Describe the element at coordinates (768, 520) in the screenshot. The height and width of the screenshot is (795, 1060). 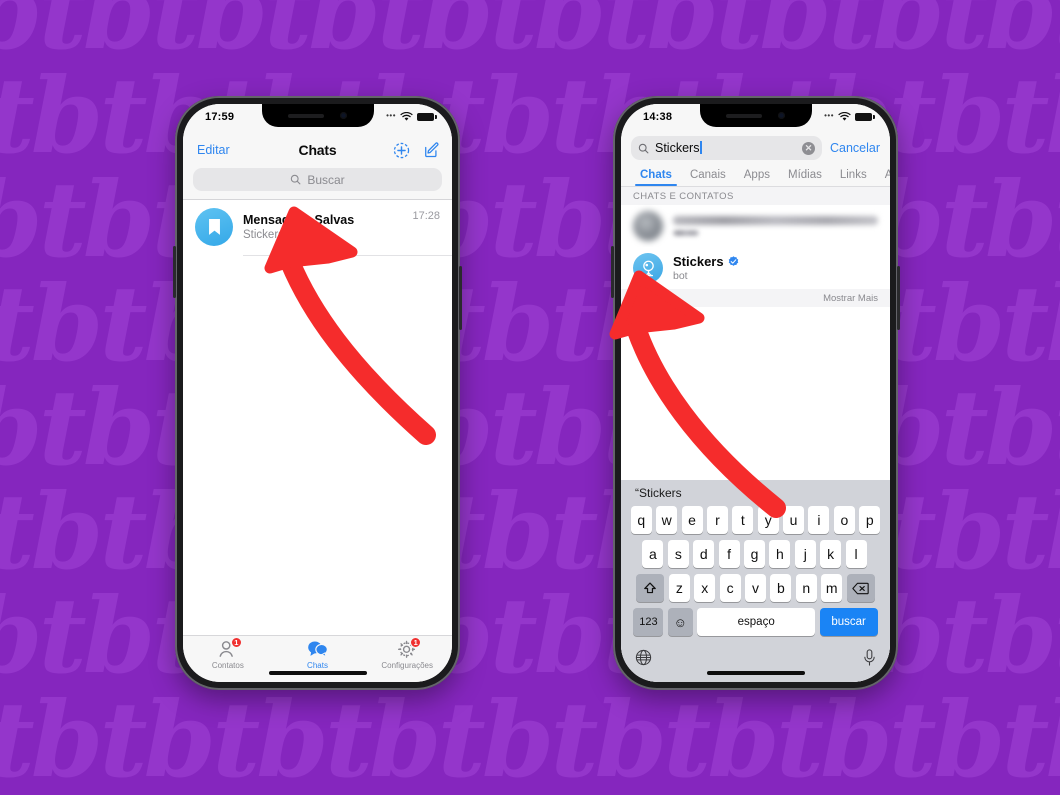
I see `key-y: y` at that location.